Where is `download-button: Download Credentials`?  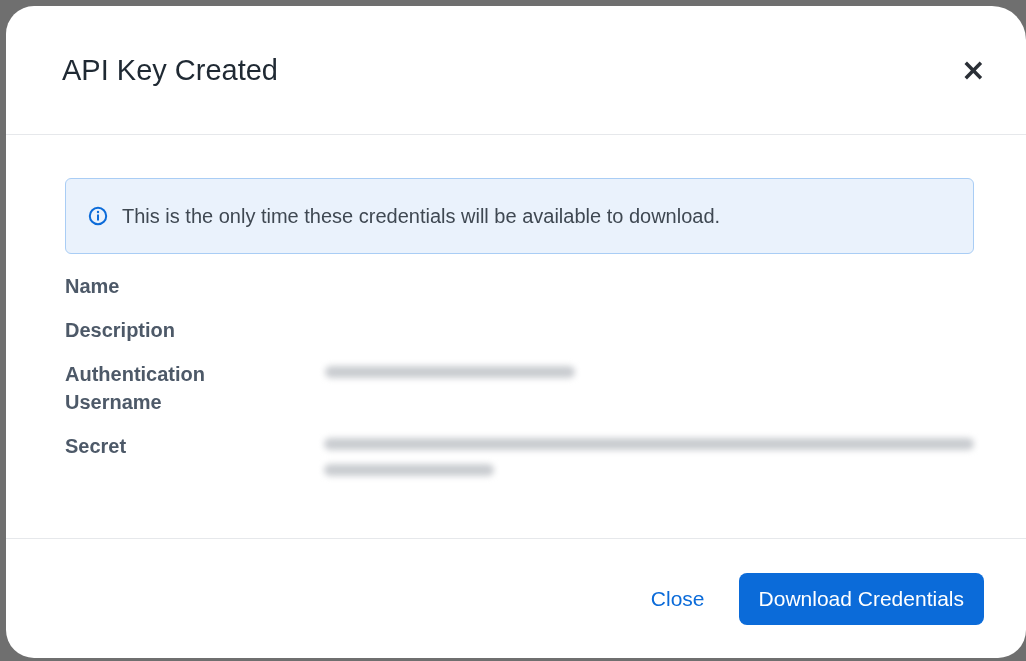
download-button: Download Credentials is located at coordinates (861, 598).